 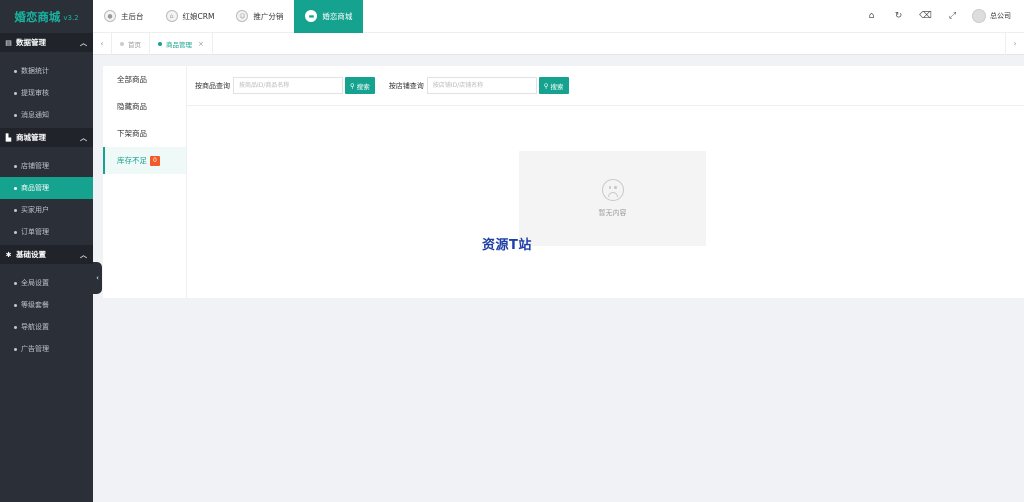 I want to click on tabs-scroll-right-button: ›, so click(x=1014, y=43).